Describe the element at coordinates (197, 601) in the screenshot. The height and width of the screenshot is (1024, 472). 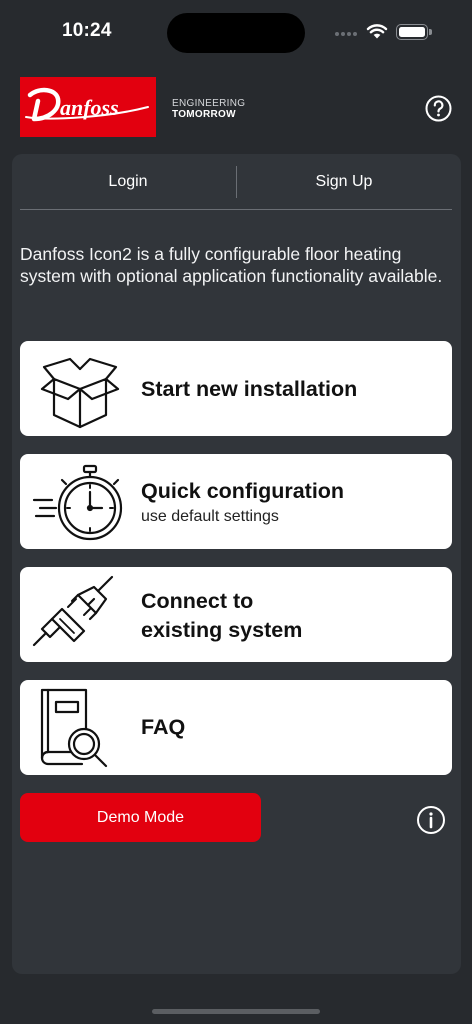
I see `connect-title-line-1: Connect to` at that location.